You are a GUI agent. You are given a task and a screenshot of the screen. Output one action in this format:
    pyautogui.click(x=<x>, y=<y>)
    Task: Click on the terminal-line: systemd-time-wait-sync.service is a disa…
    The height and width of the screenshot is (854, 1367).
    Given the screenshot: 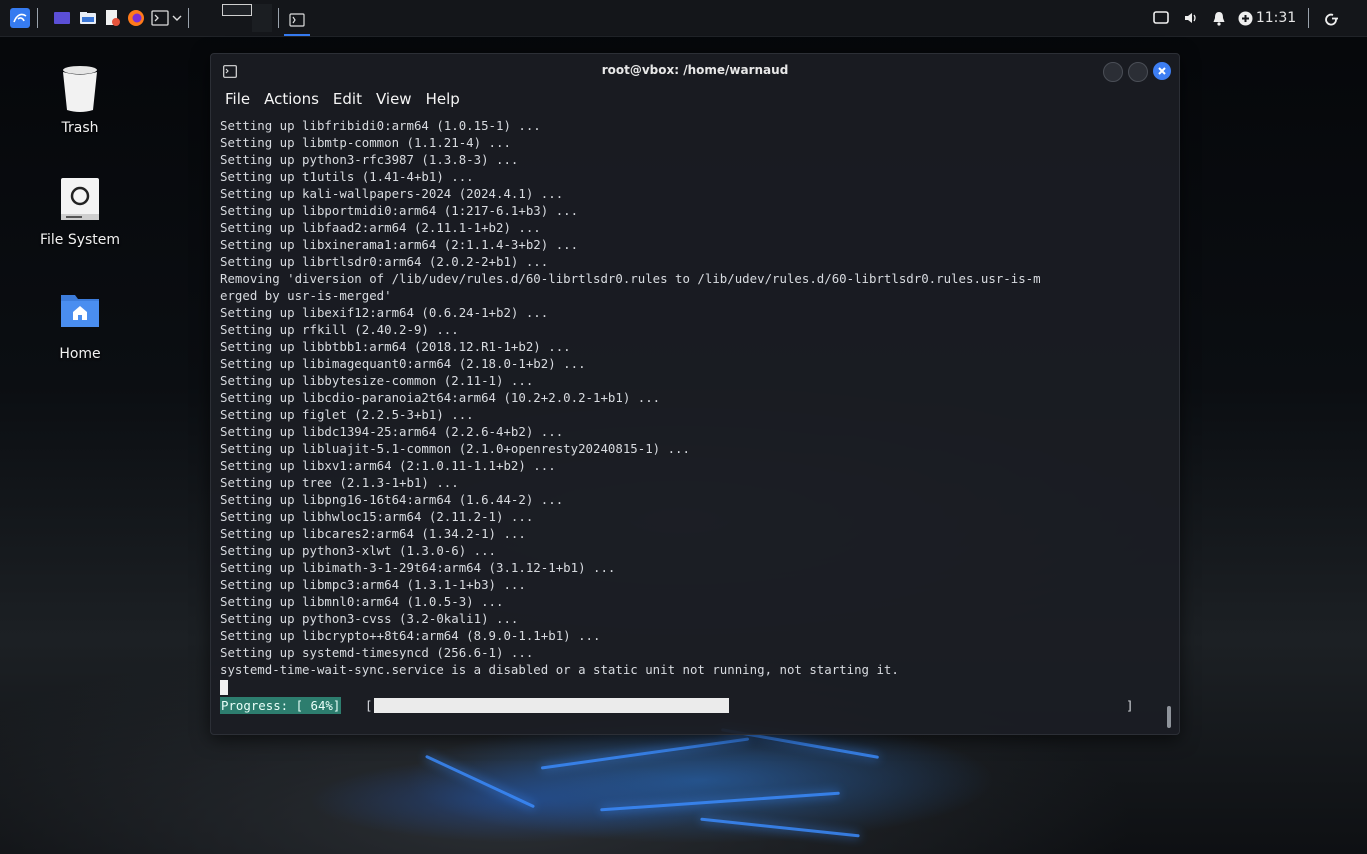 What is the action you would take?
    pyautogui.click(x=559, y=669)
    